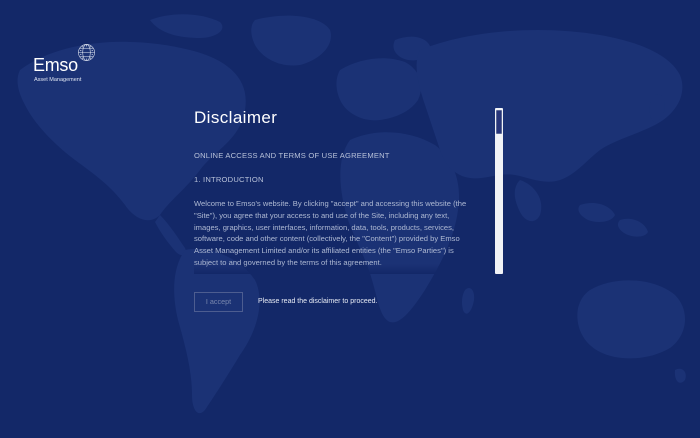  What do you see at coordinates (86, 52) in the screenshot?
I see `globe-dots-icon` at bounding box center [86, 52].